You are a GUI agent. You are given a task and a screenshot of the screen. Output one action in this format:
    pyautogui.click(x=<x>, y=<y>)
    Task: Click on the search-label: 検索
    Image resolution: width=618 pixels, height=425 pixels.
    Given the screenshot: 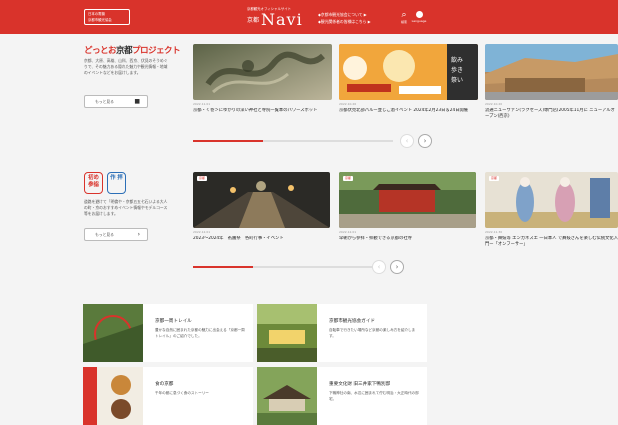 What is the action you would take?
    pyautogui.click(x=403, y=22)
    